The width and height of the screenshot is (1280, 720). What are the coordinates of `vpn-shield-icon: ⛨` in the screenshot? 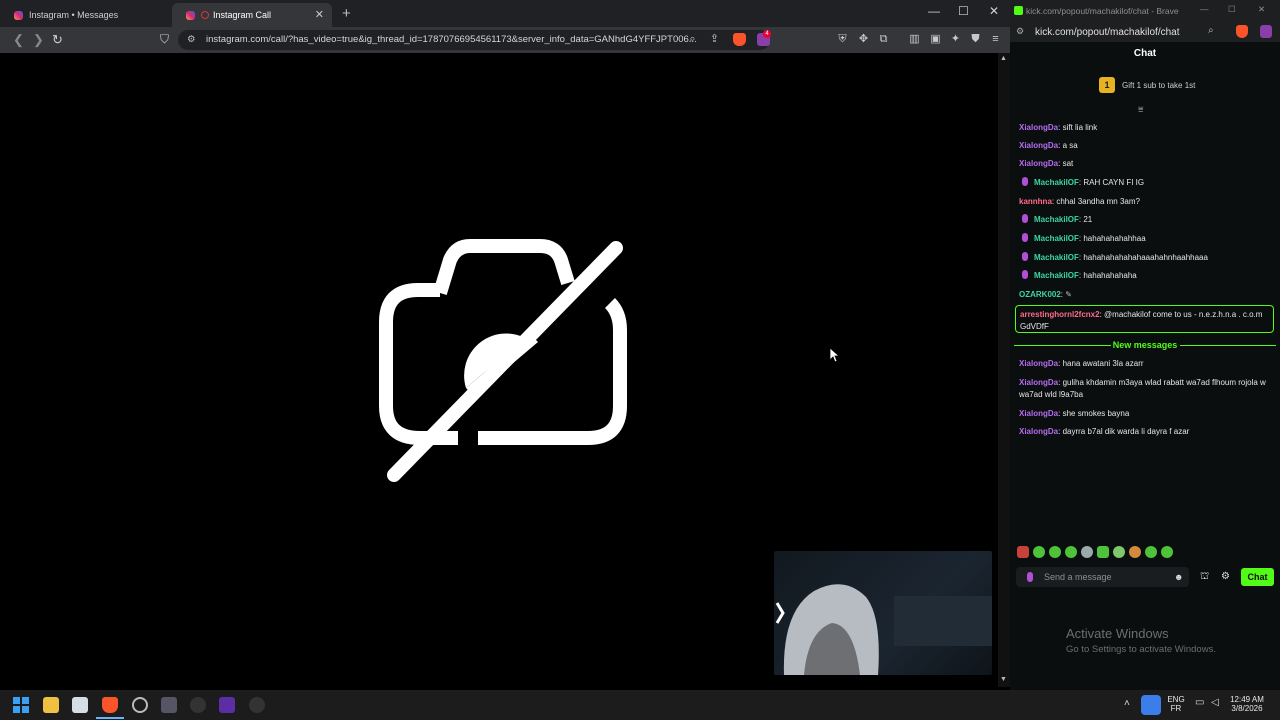 It's located at (842, 39).